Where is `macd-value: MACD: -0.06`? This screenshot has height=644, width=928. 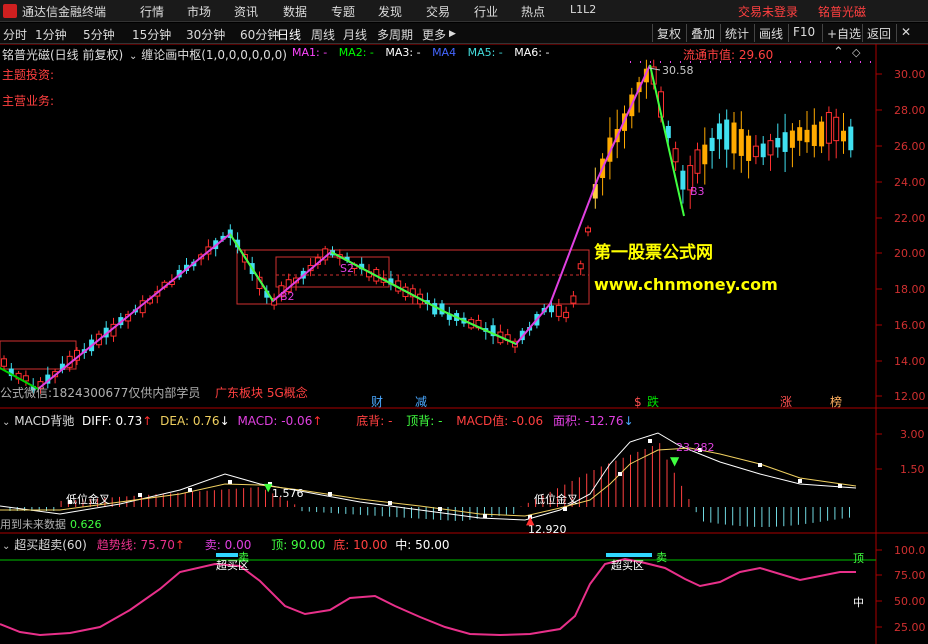
macd-value: MACD: -0.06 is located at coordinates (275, 421).